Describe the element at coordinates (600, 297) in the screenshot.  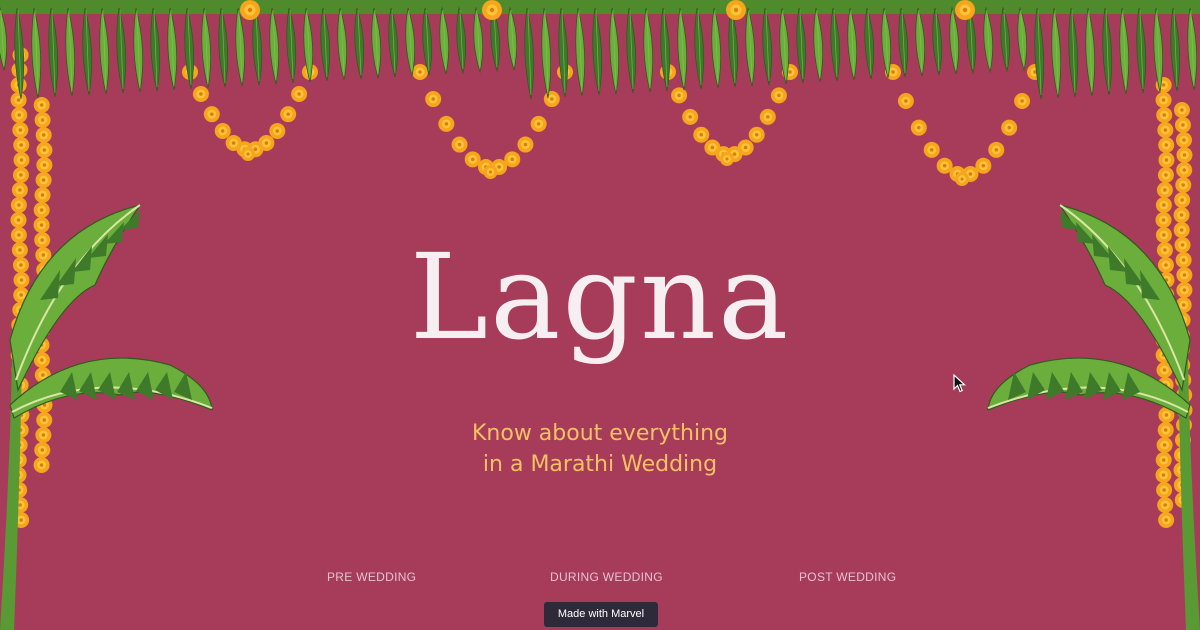
I see `page-title: Lagna` at that location.